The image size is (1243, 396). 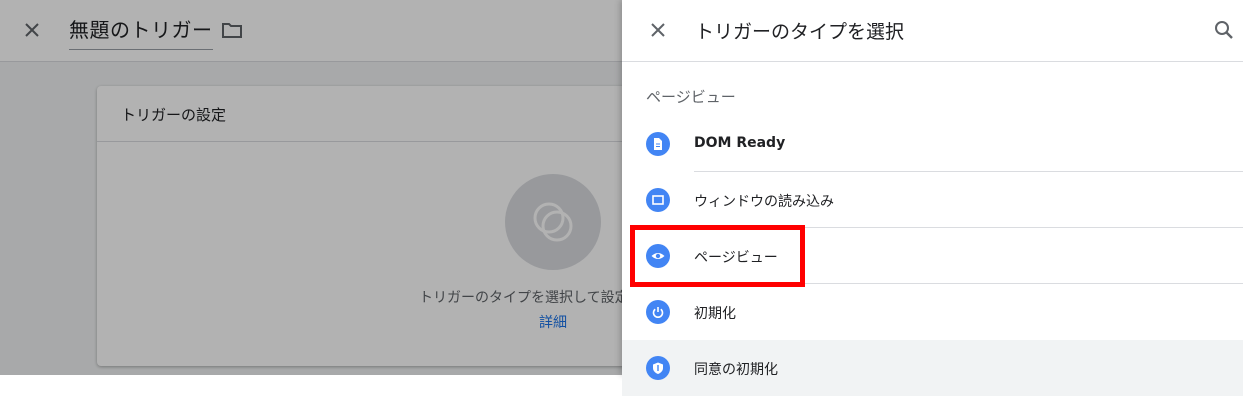 What do you see at coordinates (932, 312) in the screenshot?
I see `trigger-type-initialization: 初期化` at bounding box center [932, 312].